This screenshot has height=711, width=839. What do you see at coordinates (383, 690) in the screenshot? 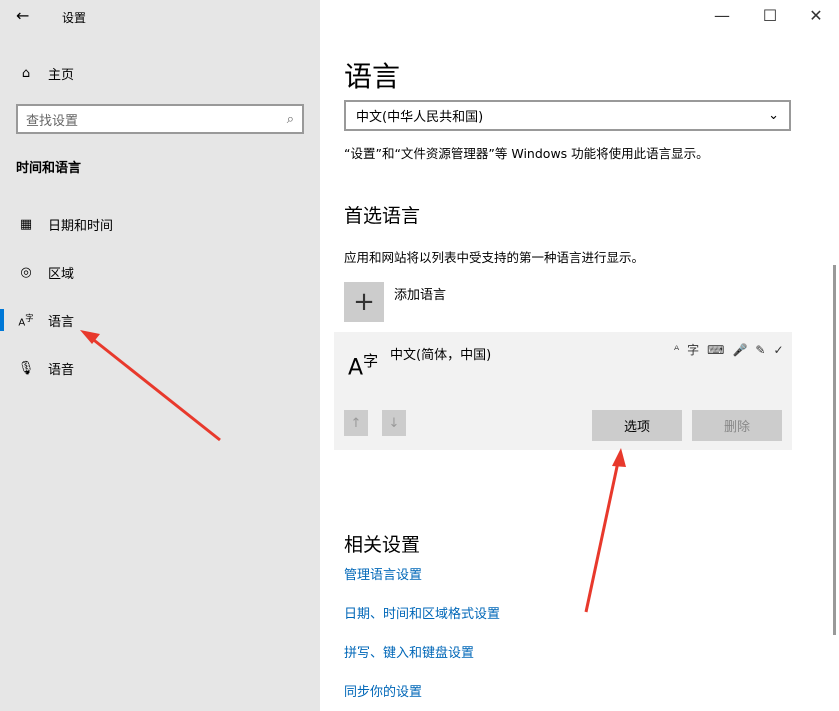
I see `link-sync: 同步你的设置` at bounding box center [383, 690].